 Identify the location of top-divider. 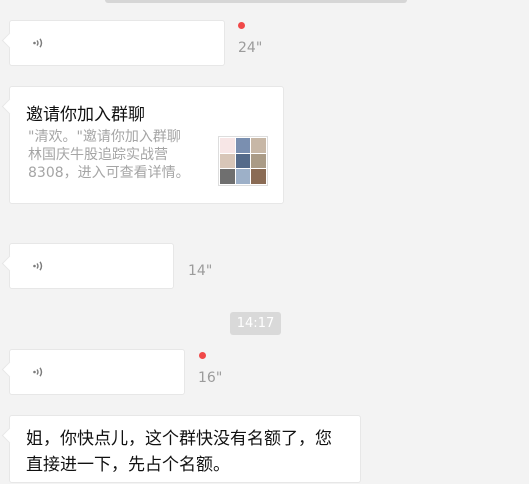
(256, 1).